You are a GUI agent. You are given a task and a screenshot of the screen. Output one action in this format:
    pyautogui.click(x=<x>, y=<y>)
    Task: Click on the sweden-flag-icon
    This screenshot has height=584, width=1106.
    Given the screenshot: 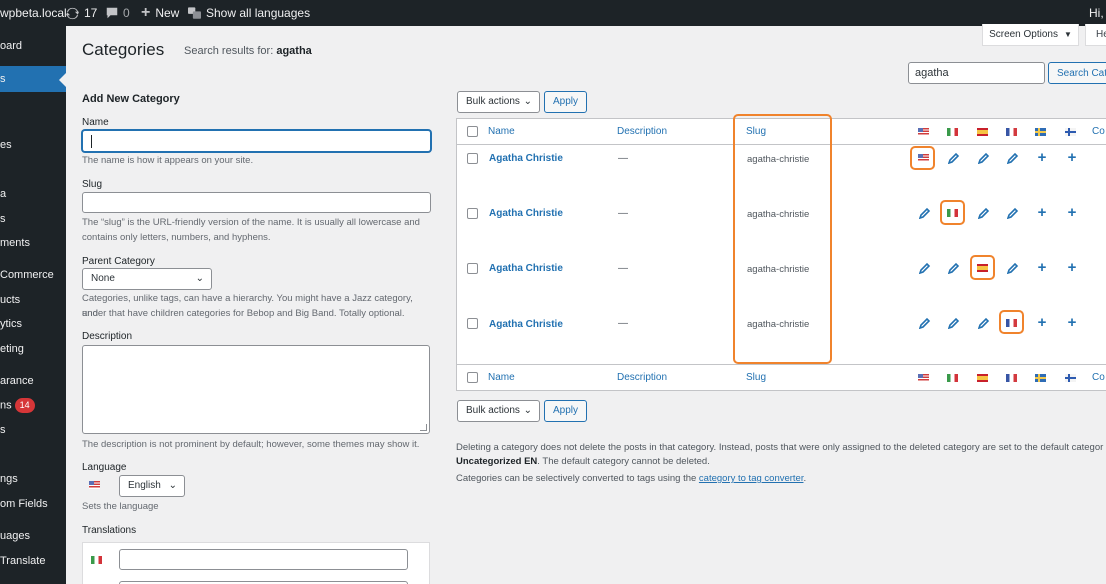 What is the action you would take?
    pyautogui.click(x=1040, y=378)
    